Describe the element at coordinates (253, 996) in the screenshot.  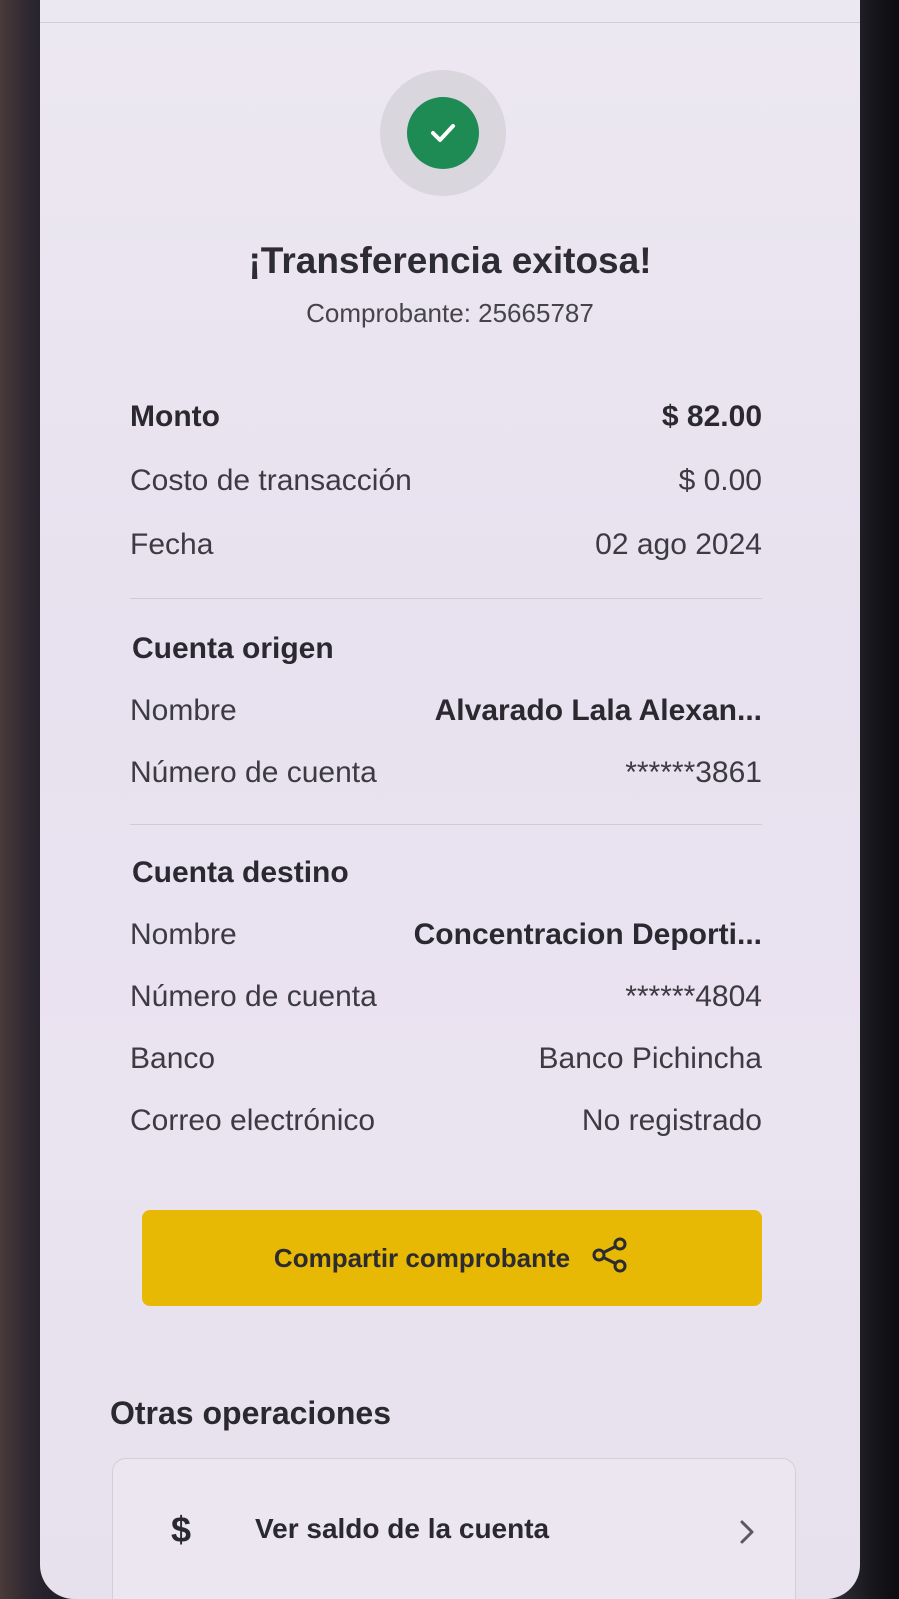
I see `destination-account-label: Número de cuenta` at that location.